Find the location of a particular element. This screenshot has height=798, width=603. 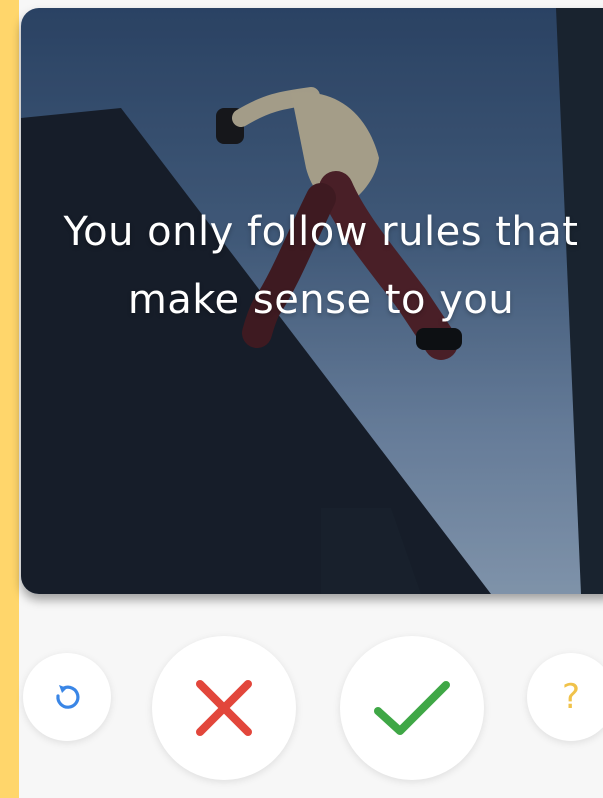

help-button: ? is located at coordinates (565, 697).